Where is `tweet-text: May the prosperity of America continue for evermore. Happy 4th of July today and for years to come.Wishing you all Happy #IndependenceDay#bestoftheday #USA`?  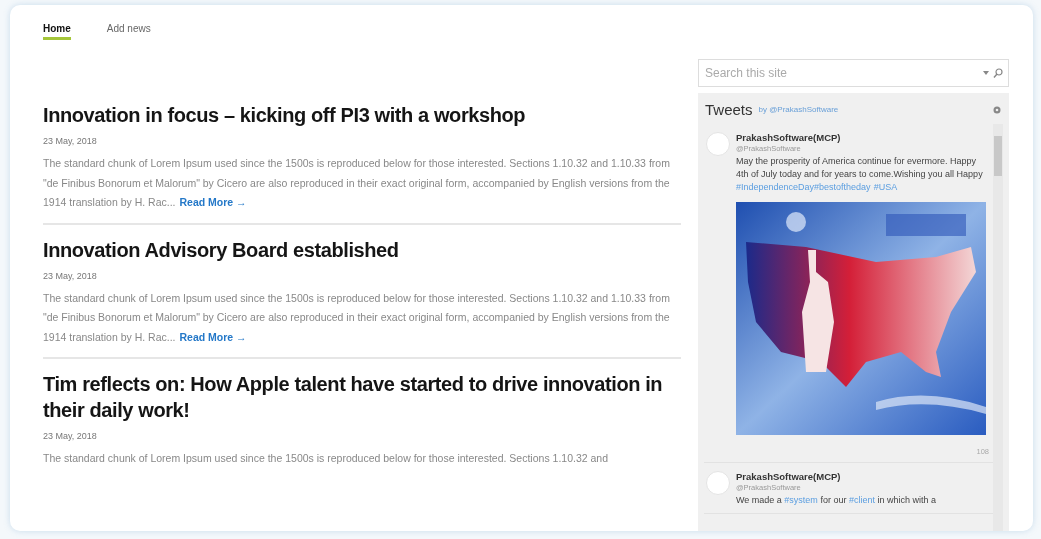
tweet-text: May the prosperity of America continue for evermore. Happy 4th of July today and for years to come.Wishing you all Happy #IndependenceDay#bestoftheday #USA is located at coordinates (860, 174).